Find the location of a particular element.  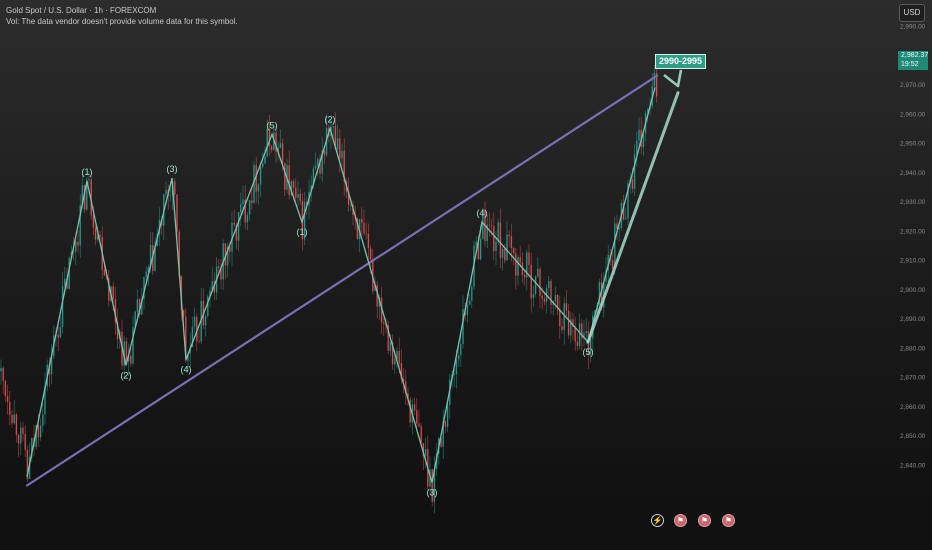

last-price-value: 2,982.37 is located at coordinates (915, 55).